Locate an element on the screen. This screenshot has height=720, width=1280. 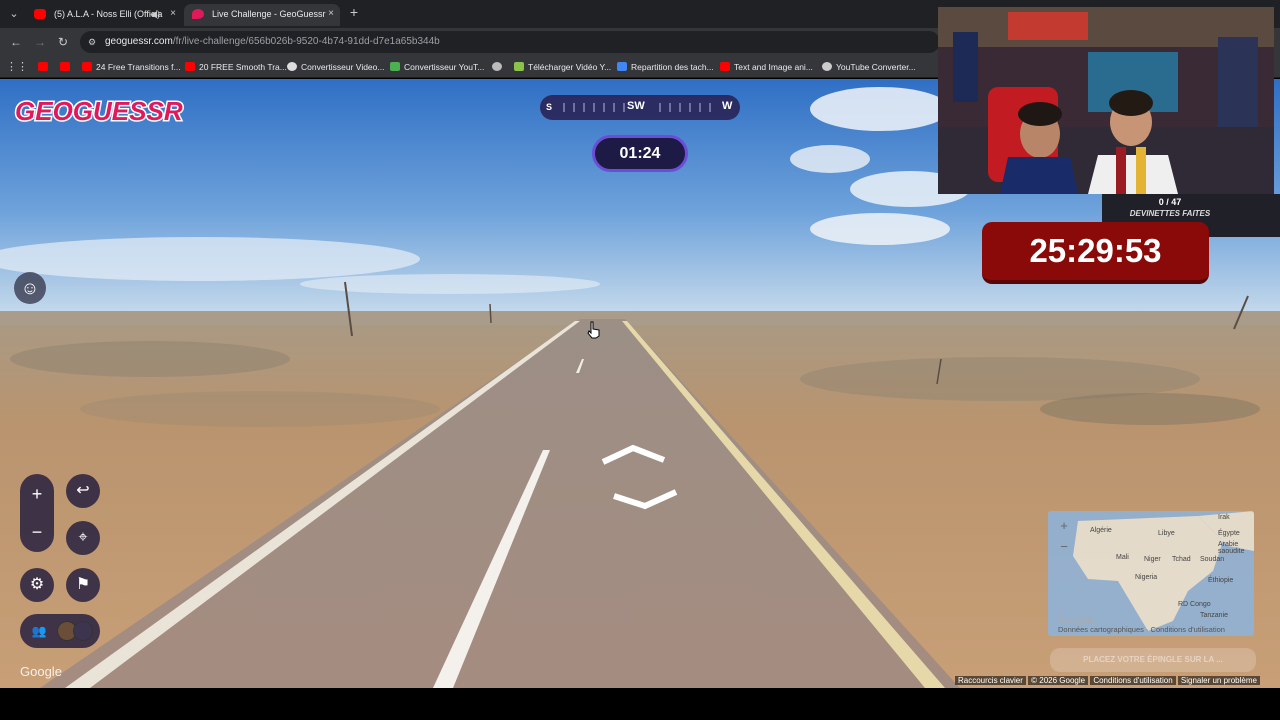
tab-search-chevron-icon: ⌄ is located at coordinates (14, 14).